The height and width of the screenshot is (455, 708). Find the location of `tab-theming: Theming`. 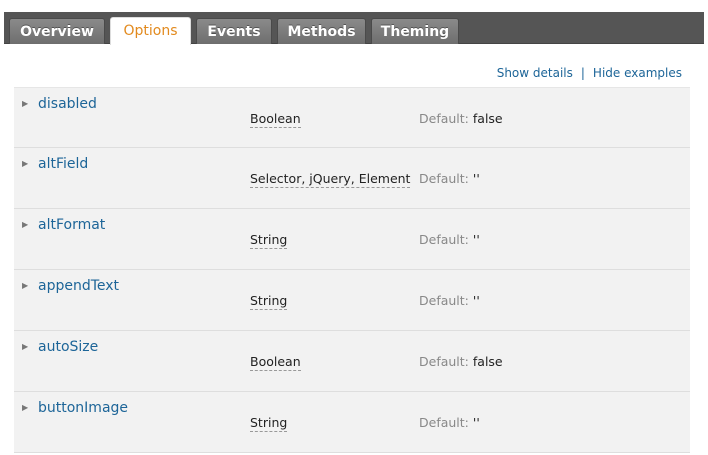

tab-theming: Theming is located at coordinates (415, 31).